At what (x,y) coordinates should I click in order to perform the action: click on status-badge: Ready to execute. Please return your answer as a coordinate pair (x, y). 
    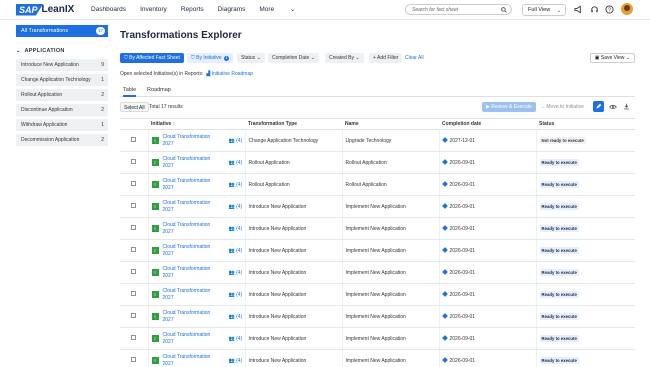
    Looking at the image, I should click on (559, 228).